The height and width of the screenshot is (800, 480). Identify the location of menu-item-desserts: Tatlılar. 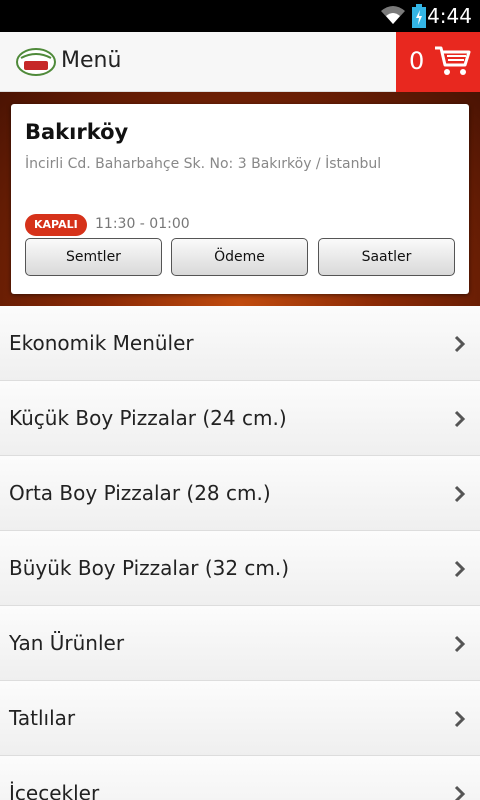
(240, 718).